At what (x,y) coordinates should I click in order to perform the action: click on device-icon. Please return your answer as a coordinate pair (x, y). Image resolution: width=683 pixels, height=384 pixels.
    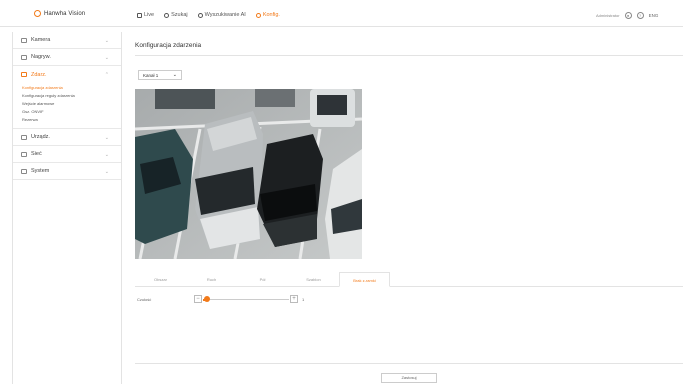
    Looking at the image, I should click on (24, 137).